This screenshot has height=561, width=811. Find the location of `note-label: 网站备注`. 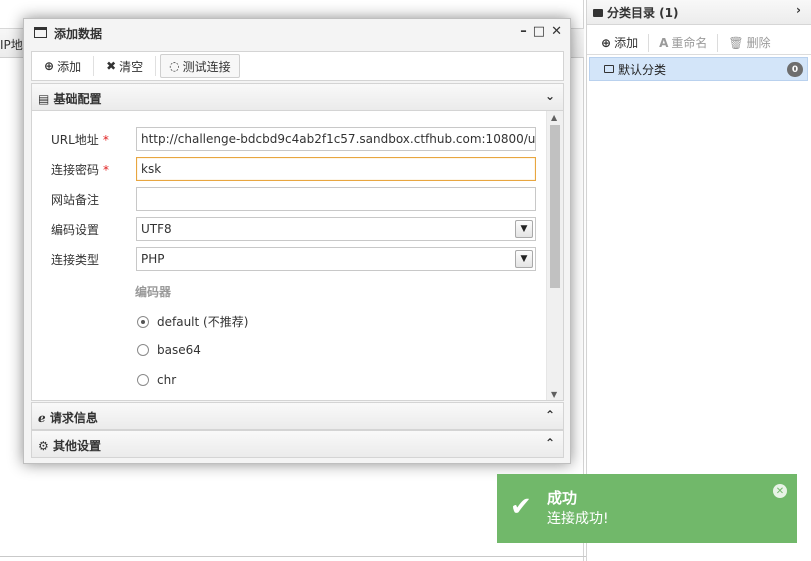

note-label: 网站备注 is located at coordinates (75, 199).